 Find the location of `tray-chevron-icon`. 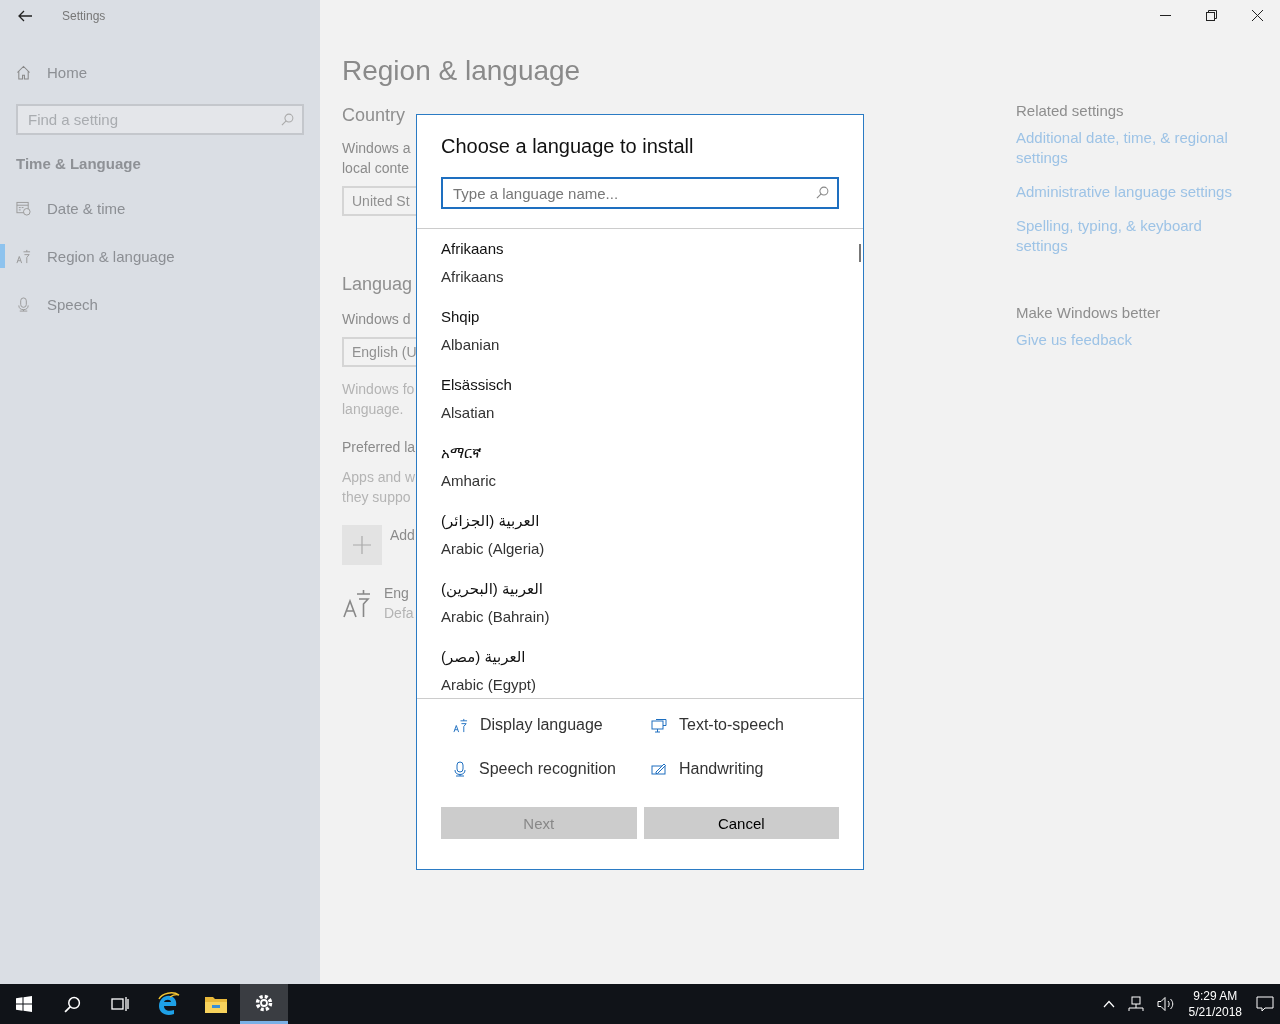

tray-chevron-icon is located at coordinates (1108, 1004).